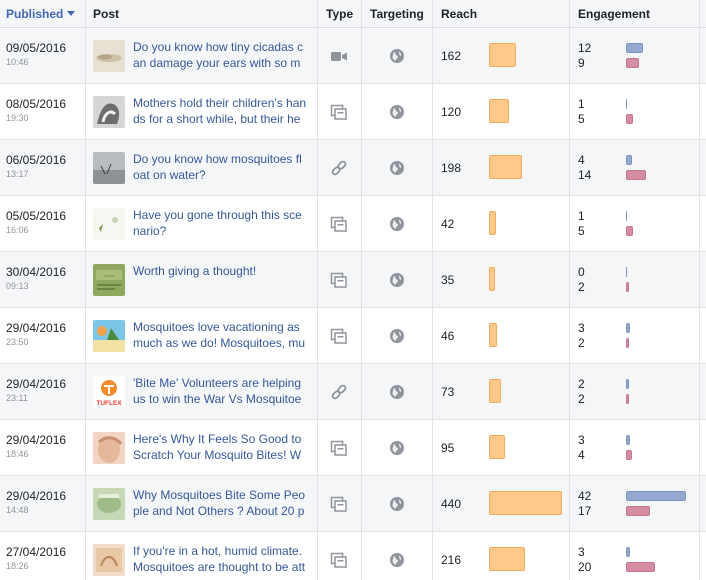 The height and width of the screenshot is (580, 706). What do you see at coordinates (36, 552) in the screenshot?
I see `published-date: 27/04/2016` at bounding box center [36, 552].